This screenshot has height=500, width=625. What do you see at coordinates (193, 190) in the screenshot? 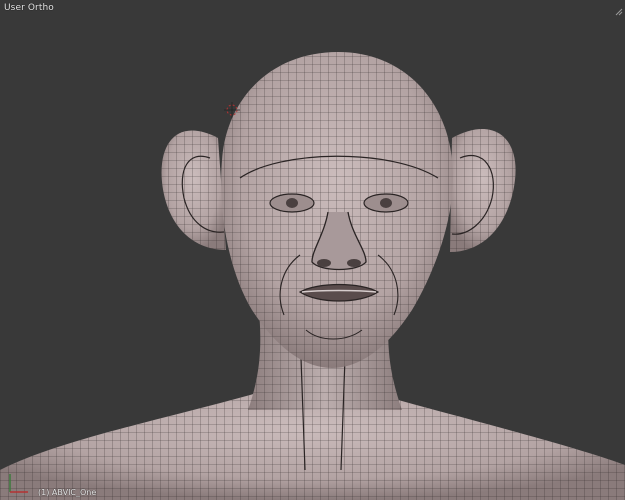
I see `left-ear-mesh` at bounding box center [193, 190].